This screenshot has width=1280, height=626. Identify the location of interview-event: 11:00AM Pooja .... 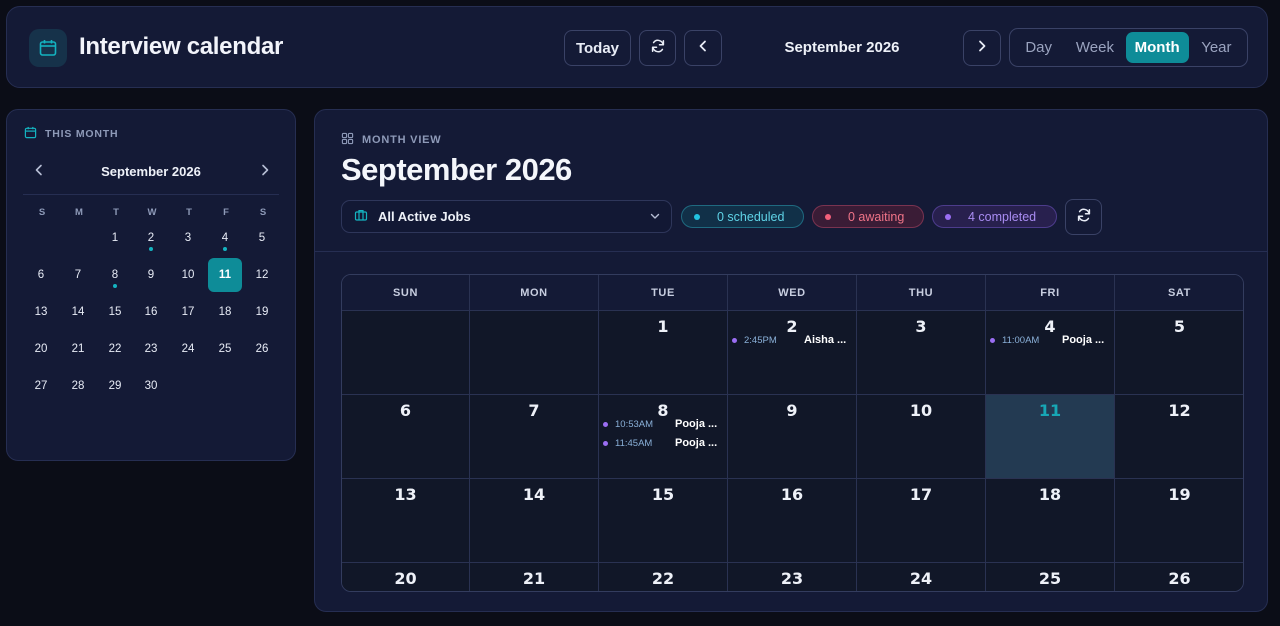
(1050, 340).